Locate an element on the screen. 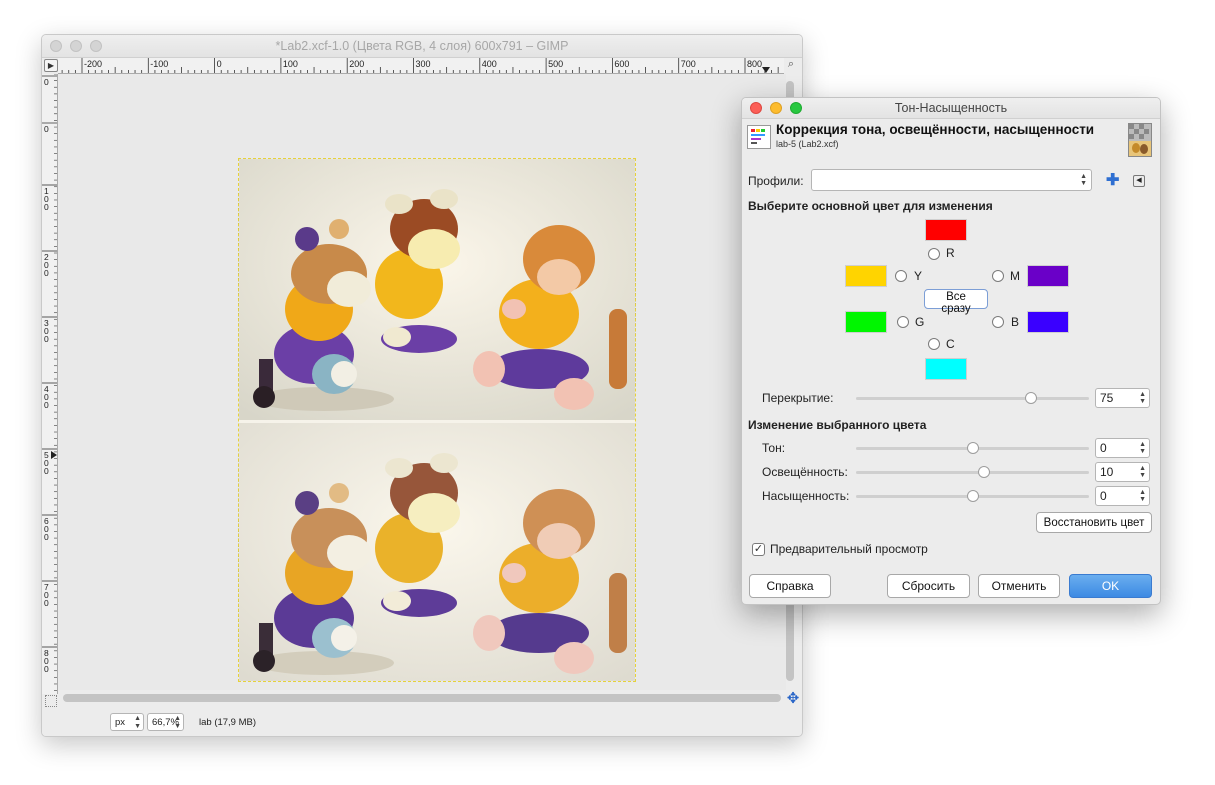 The width and height of the screenshot is (1215, 785). statusbar: px ▲ ▼ 66,7% ▲ ▼ lab (17,9 MB) is located at coordinates (422, 722).